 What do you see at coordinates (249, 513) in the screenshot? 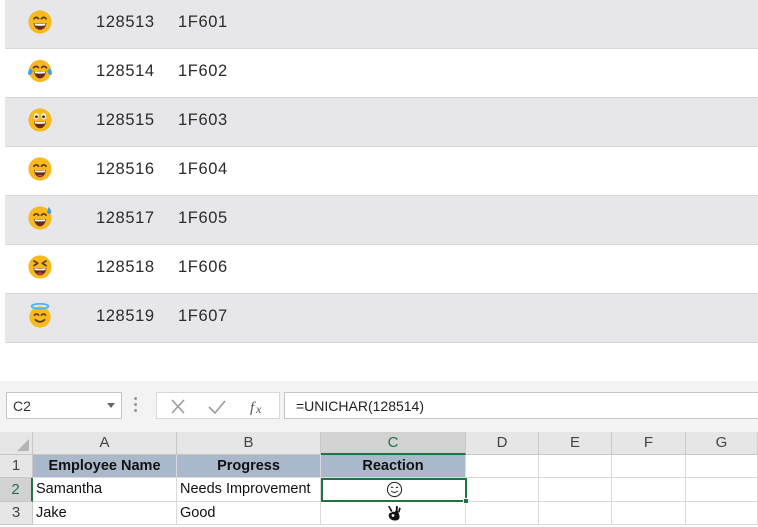
I see `cell-progress: Good` at bounding box center [249, 513].